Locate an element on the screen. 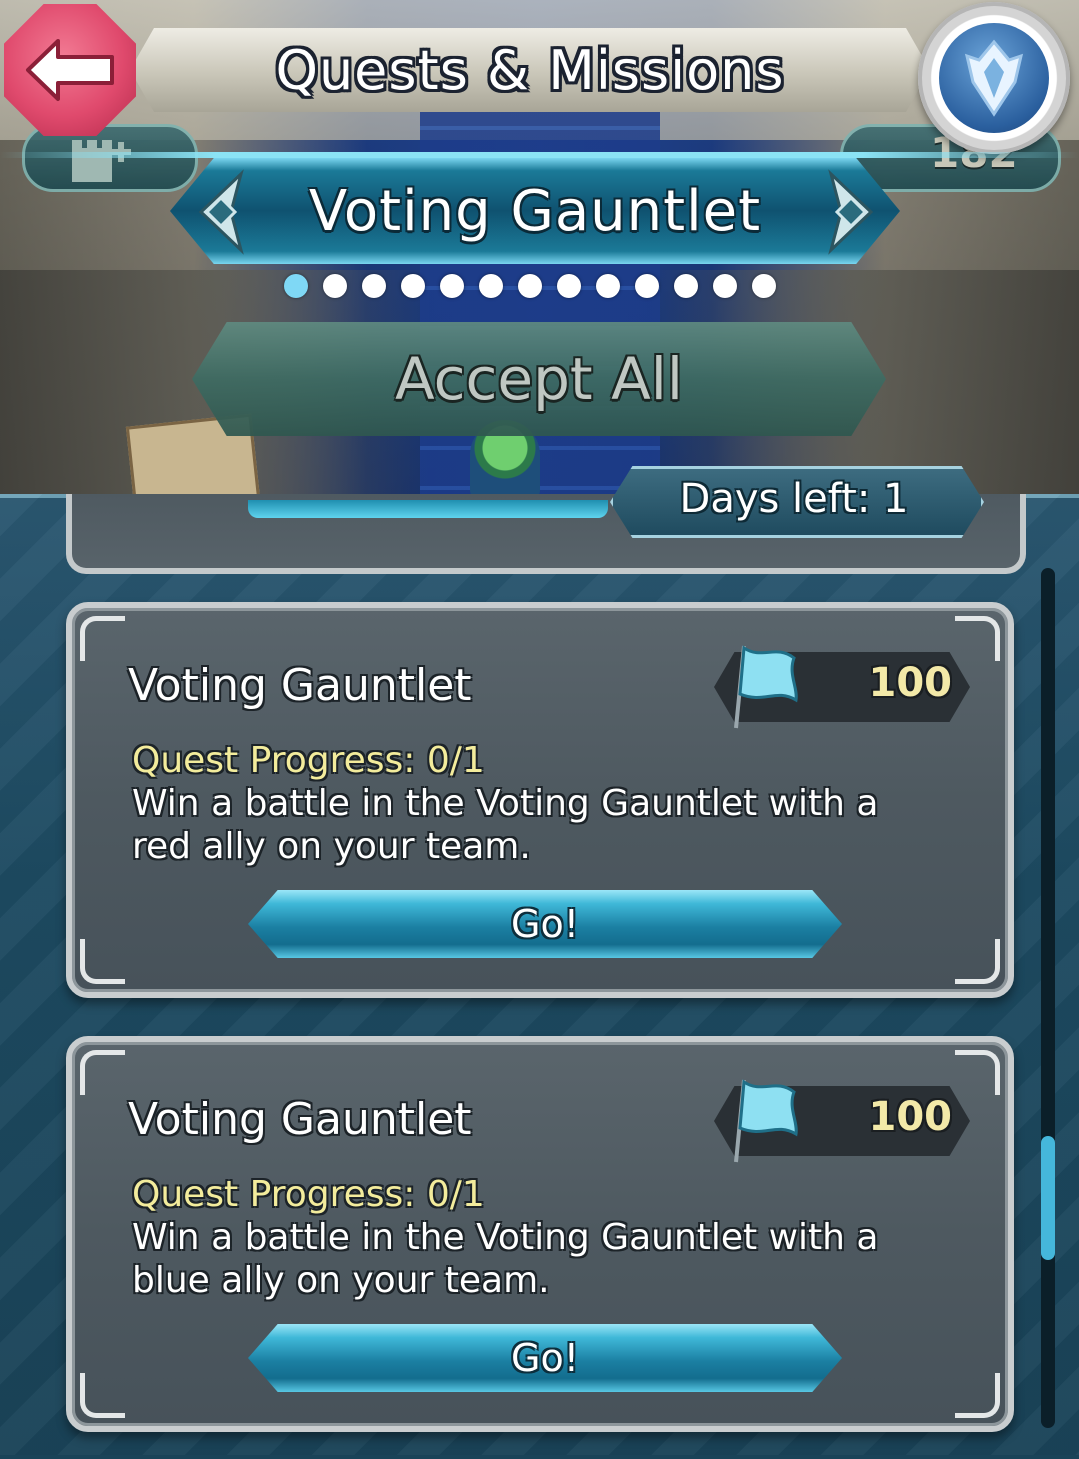  my-nintendo-badge is located at coordinates (994, 78).